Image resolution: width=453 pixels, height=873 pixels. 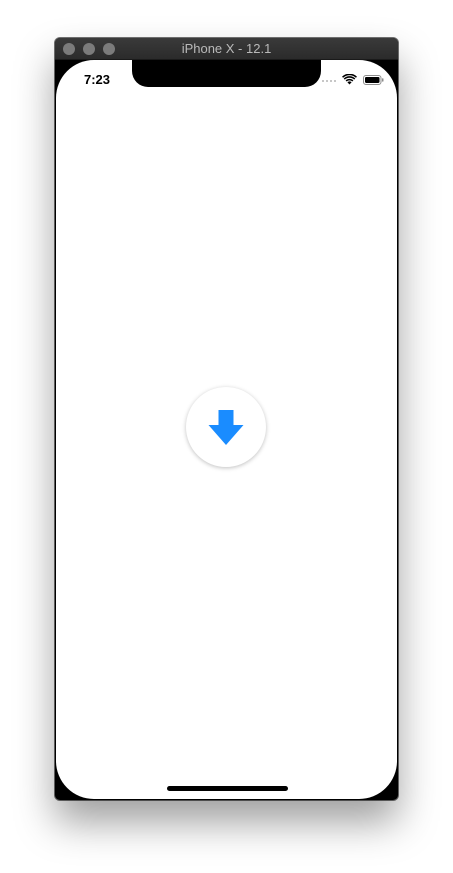 I want to click on home-indicator, so click(x=227, y=788).